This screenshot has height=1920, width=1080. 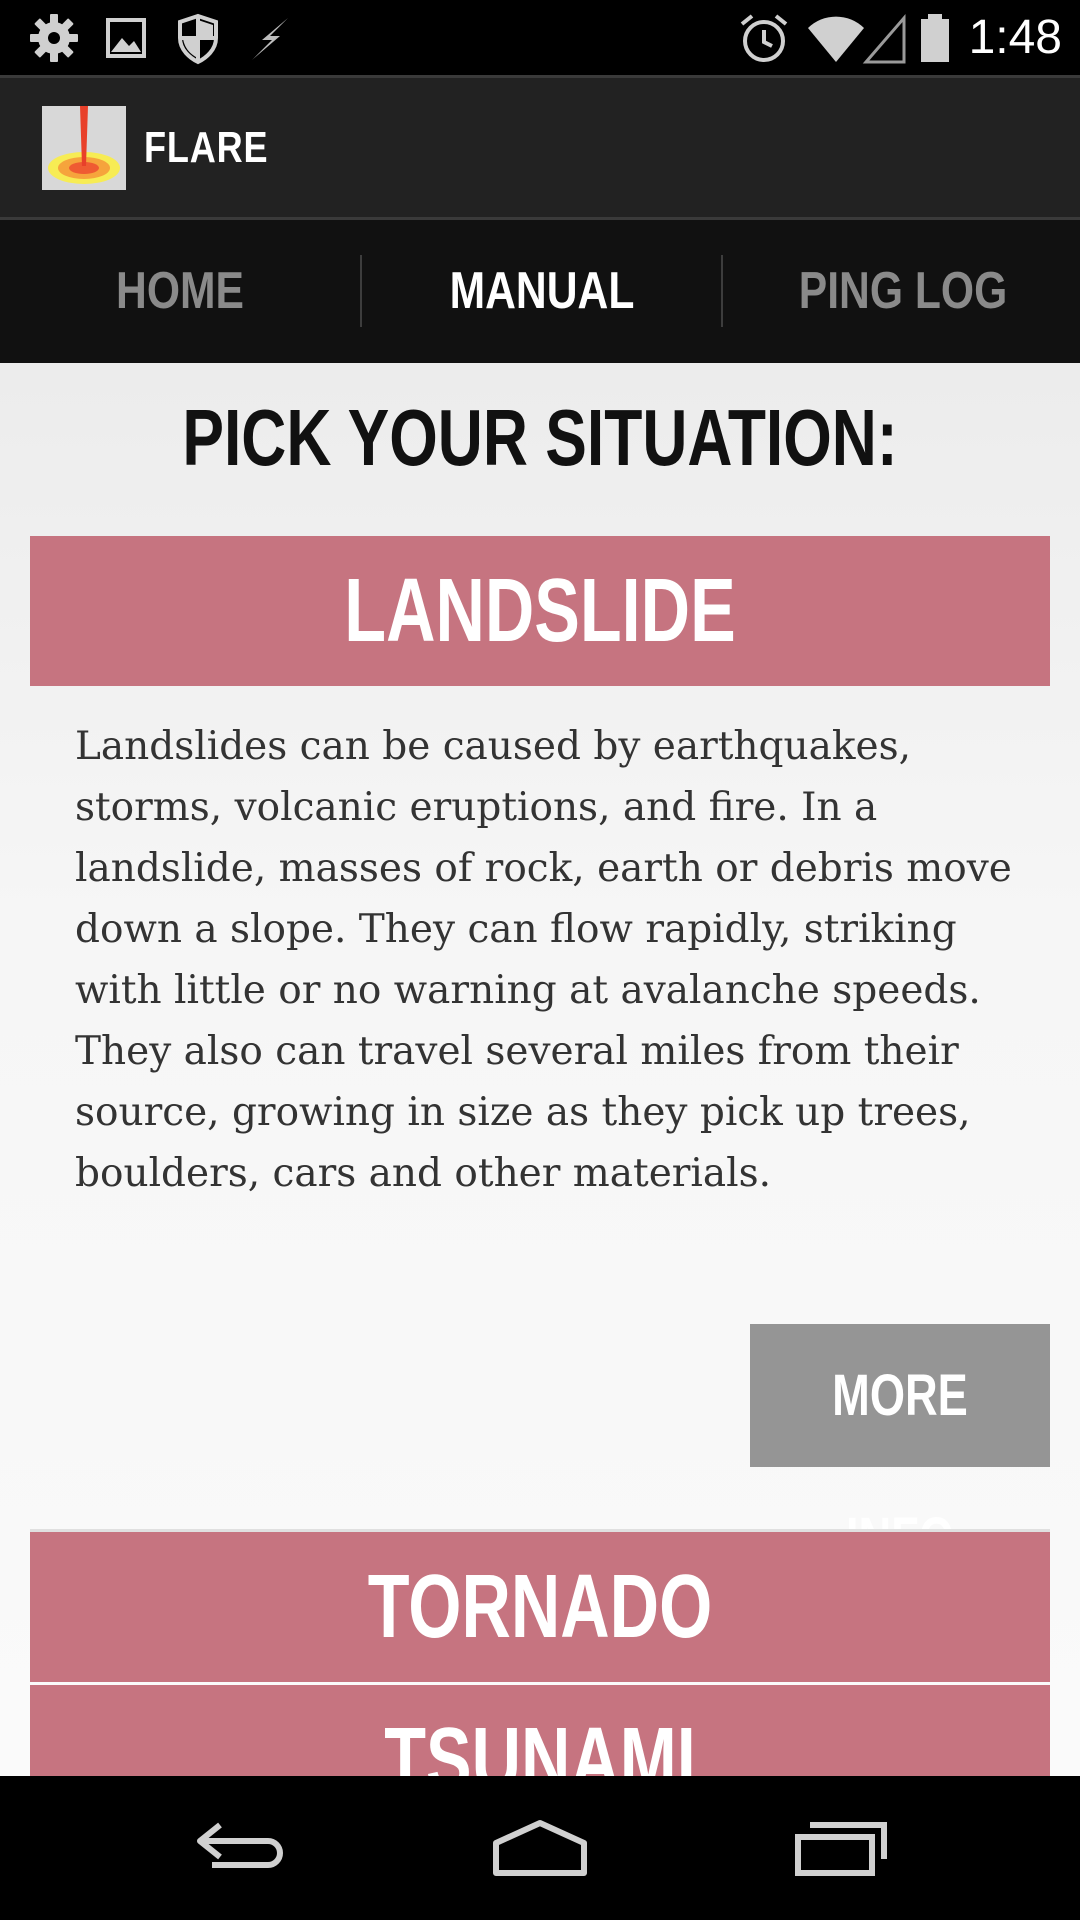 I want to click on flare-logo-icon, so click(x=84, y=148).